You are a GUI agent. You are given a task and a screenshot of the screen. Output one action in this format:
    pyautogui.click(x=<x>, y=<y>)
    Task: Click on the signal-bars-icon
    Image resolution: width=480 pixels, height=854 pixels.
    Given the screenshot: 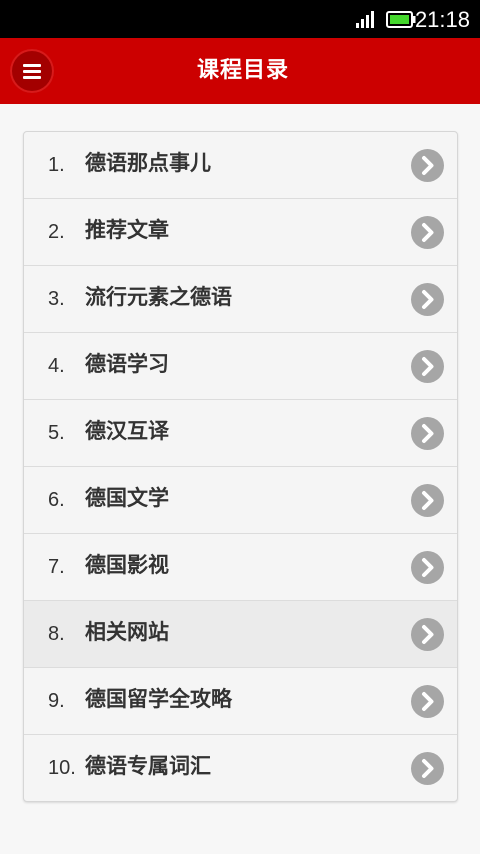 What is the action you would take?
    pyautogui.click(x=365, y=19)
    